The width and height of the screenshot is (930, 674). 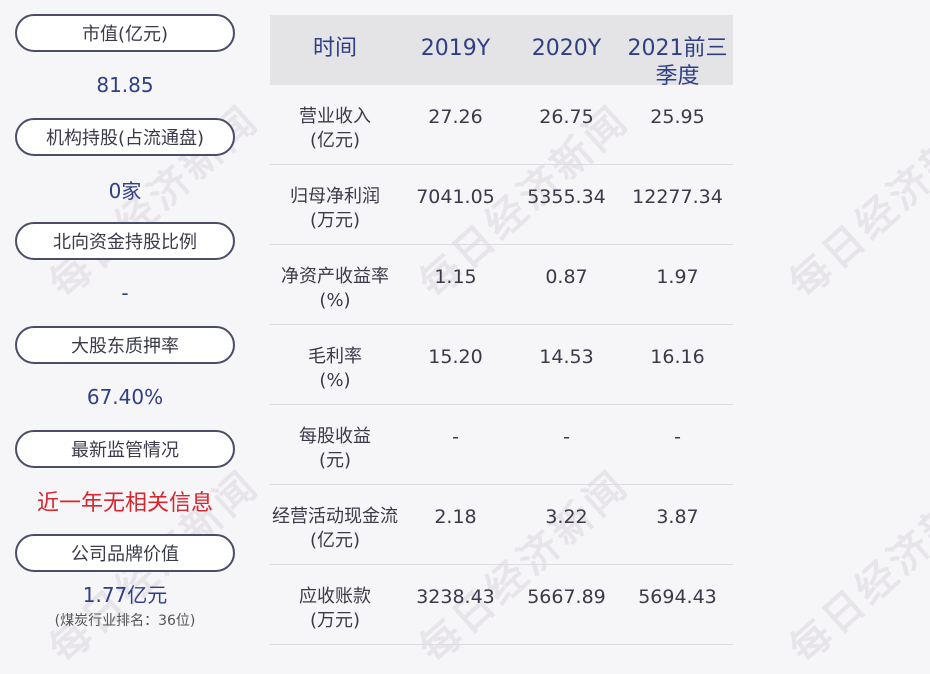 What do you see at coordinates (677, 597) in the screenshot?
I see `cell: 5694.43` at bounding box center [677, 597].